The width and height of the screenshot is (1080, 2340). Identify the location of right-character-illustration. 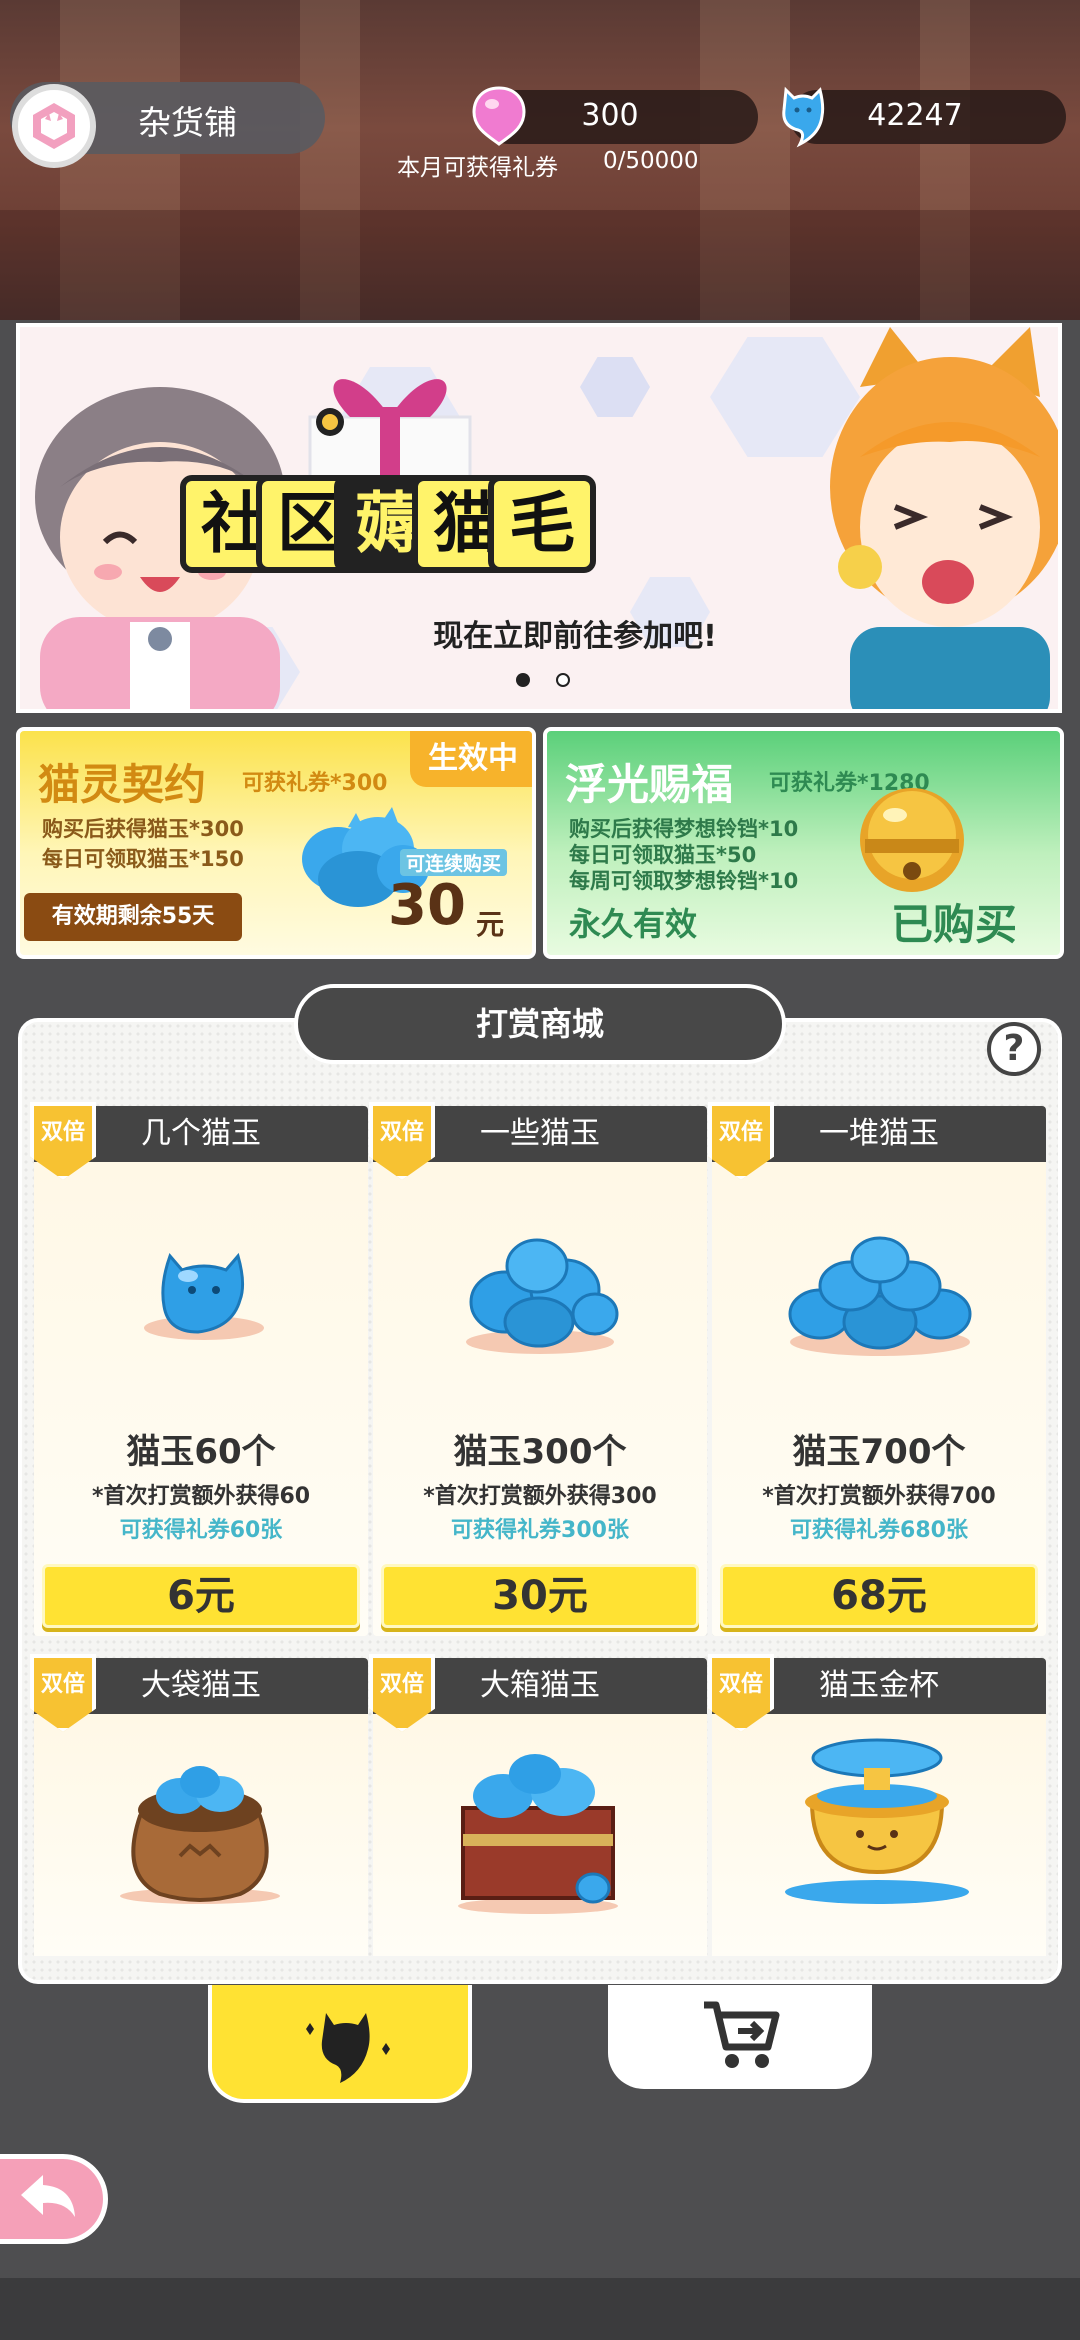
(939, 518).